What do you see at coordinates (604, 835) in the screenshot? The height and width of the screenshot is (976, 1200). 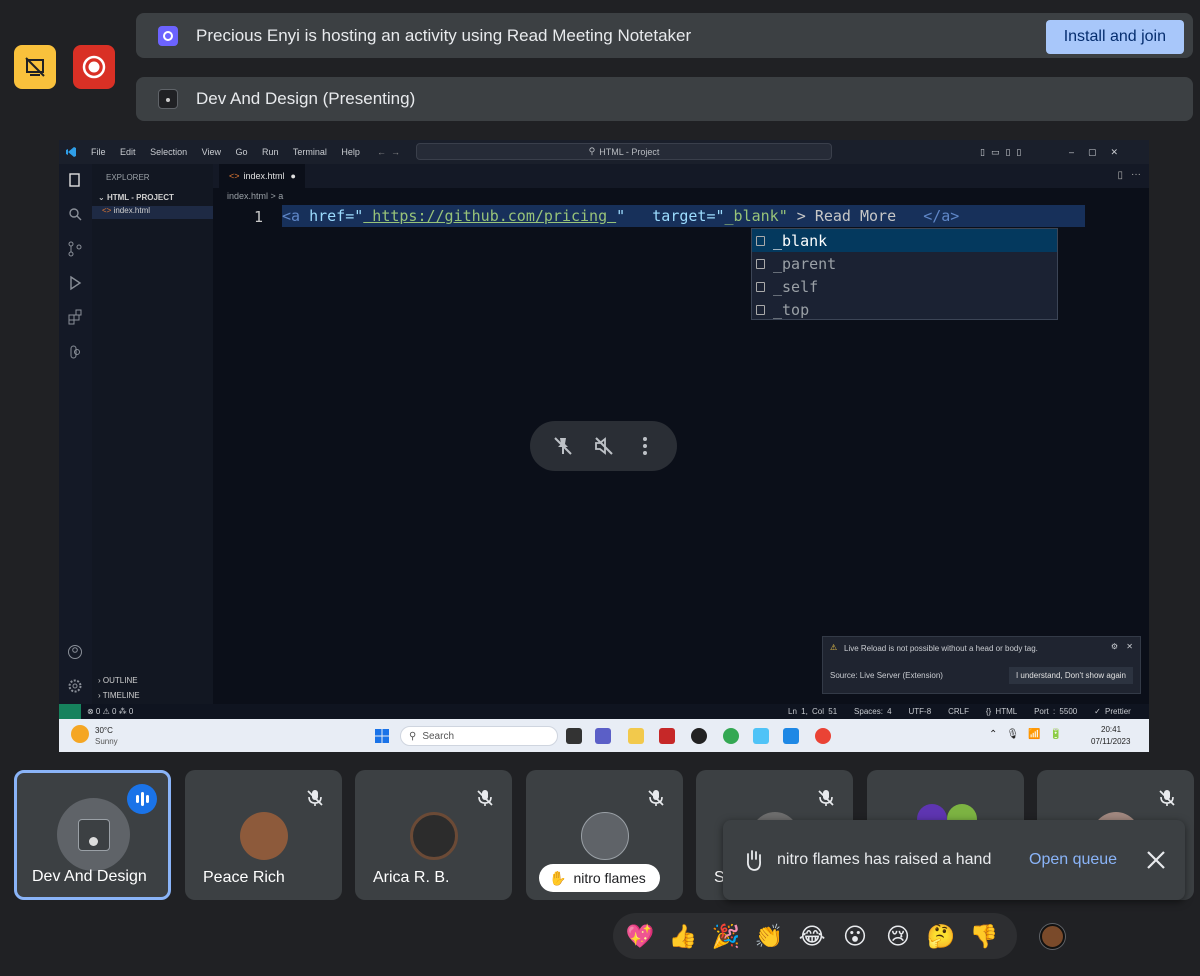 I see `participant-tile: ✋ nitro flames` at bounding box center [604, 835].